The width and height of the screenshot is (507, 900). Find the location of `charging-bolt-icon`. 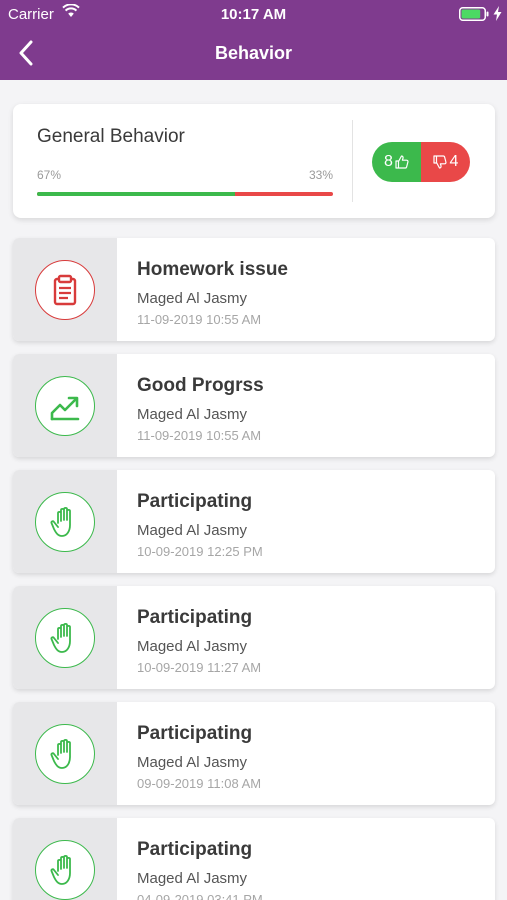

charging-bolt-icon is located at coordinates (497, 13).